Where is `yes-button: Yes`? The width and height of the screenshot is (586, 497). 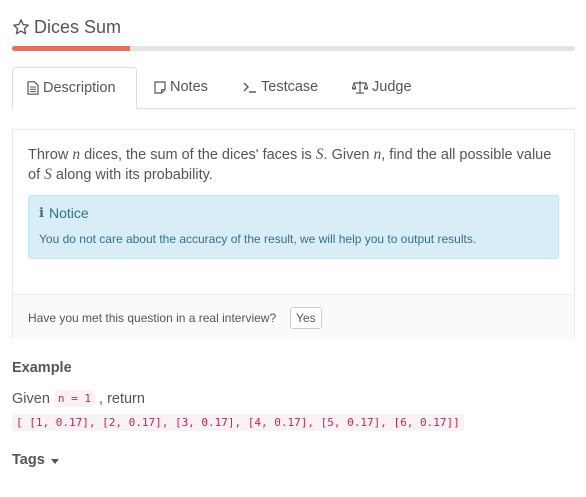
yes-button: Yes is located at coordinates (306, 318).